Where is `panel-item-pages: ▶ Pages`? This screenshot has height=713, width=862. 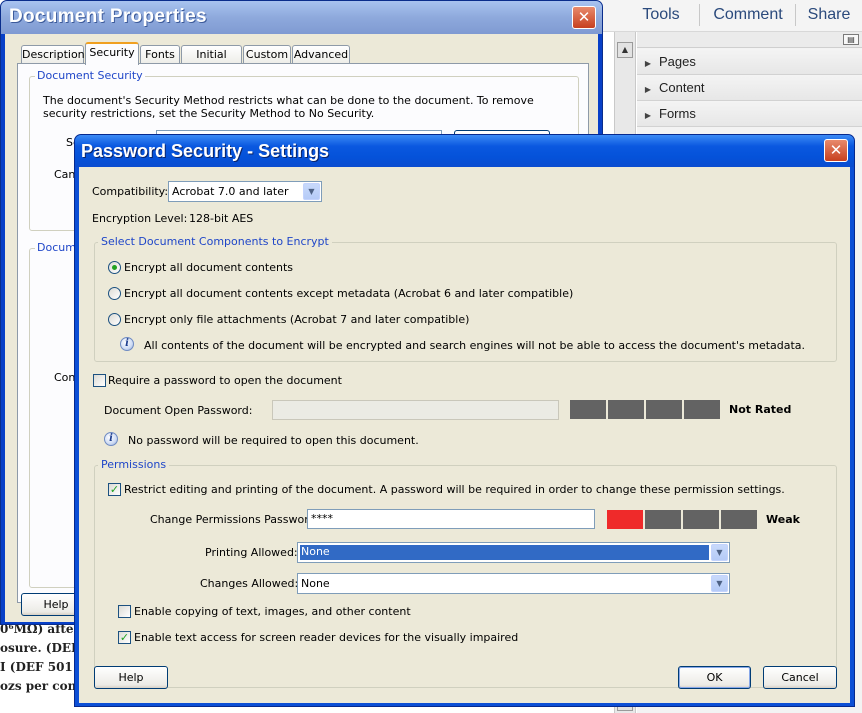 panel-item-pages: ▶ Pages is located at coordinates (749, 62).